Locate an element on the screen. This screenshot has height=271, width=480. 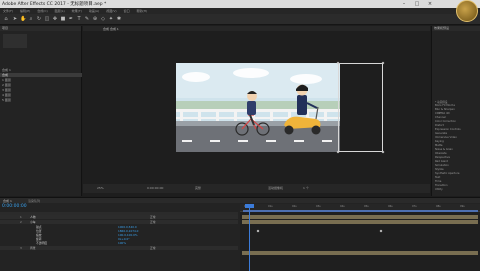
ruler-tick-label: 03s is located at coordinates (318, 206).